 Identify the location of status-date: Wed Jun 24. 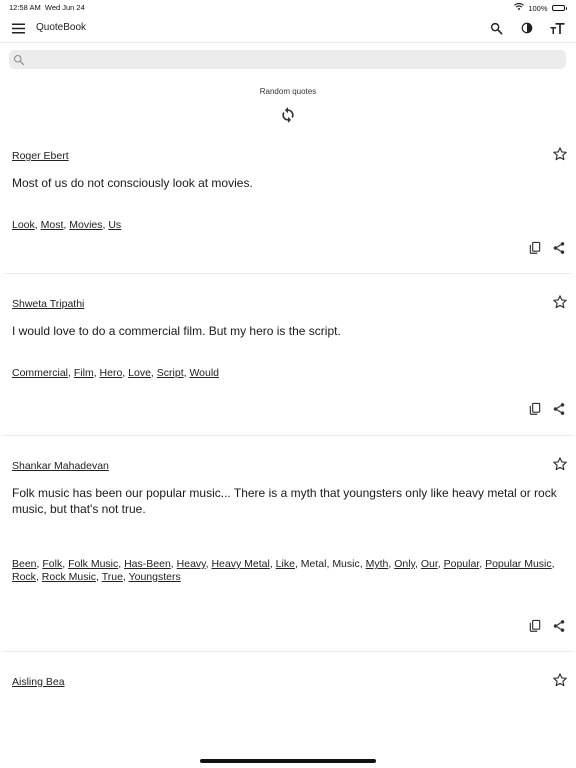
(64, 7).